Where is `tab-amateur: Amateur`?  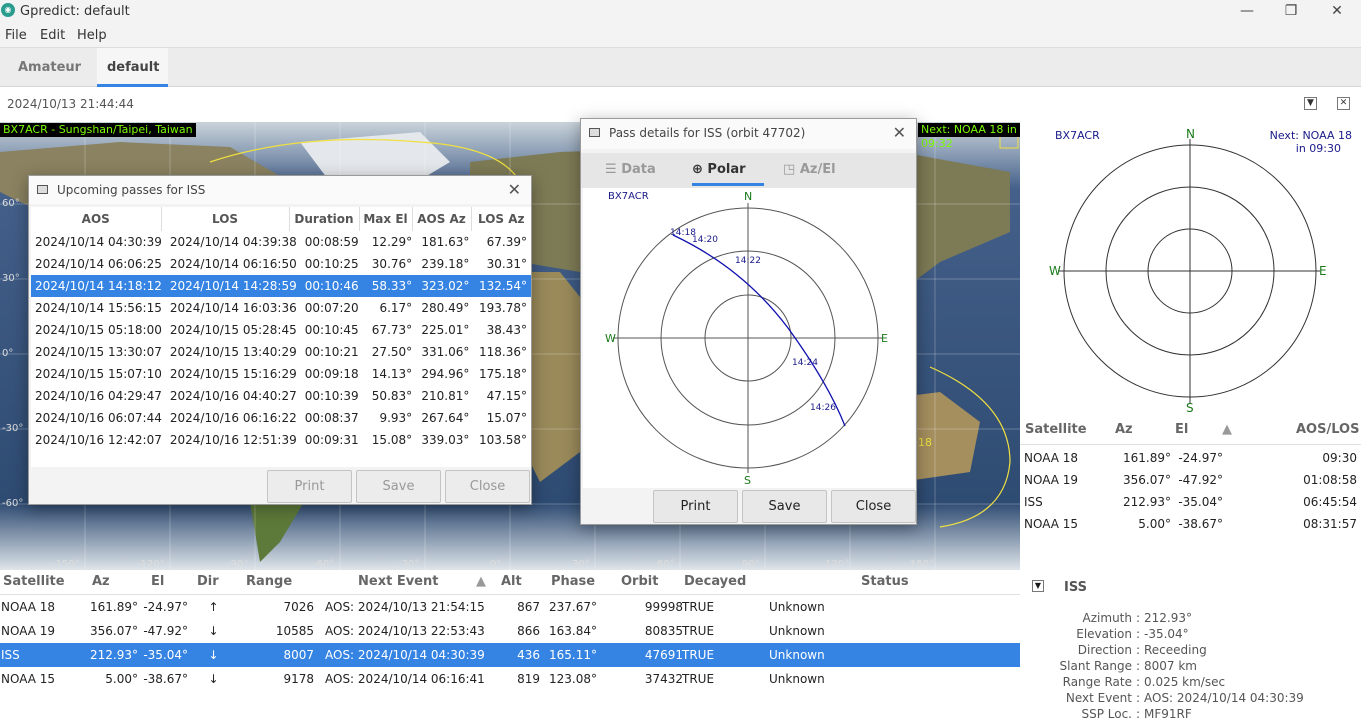 tab-amateur: Amateur is located at coordinates (49, 67).